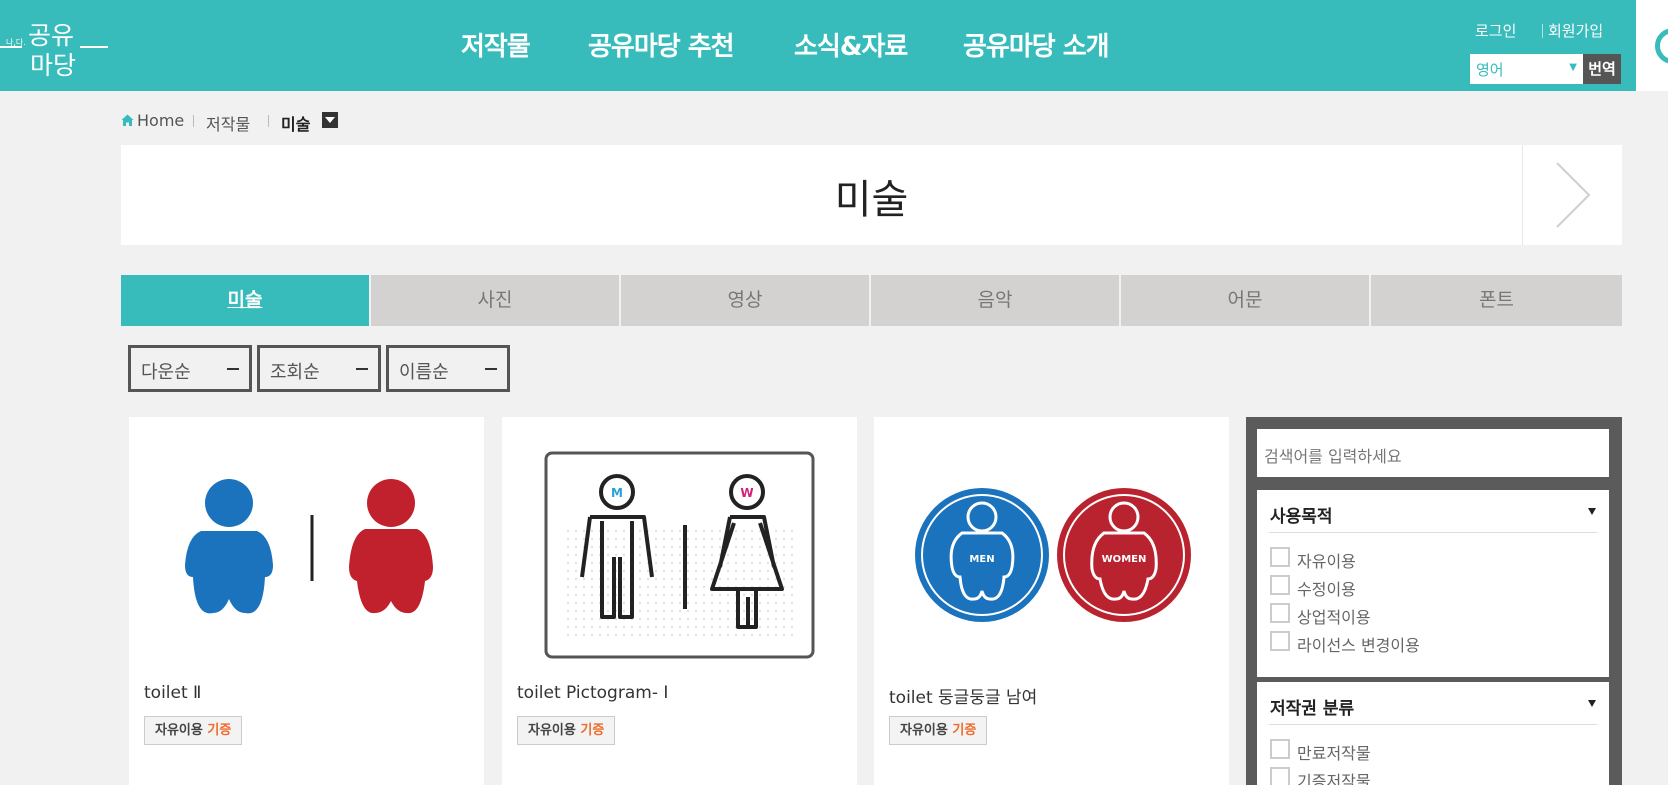 Image resolution: width=1668 pixels, height=785 pixels. I want to click on option-label: 상업적이용, so click(1334, 617).